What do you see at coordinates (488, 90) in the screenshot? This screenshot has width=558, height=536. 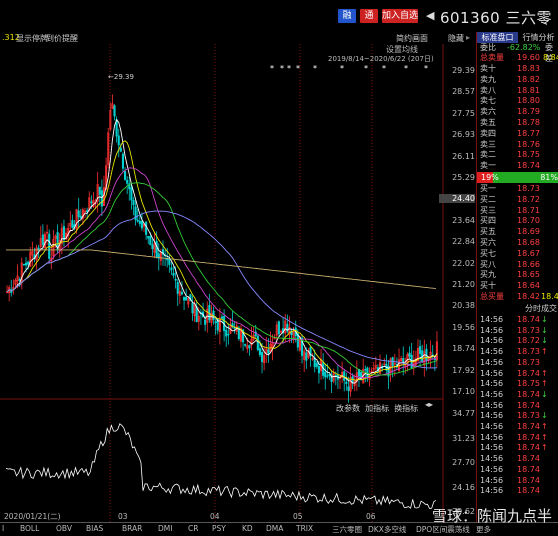 I see `sell-level-label: 卖八` at bounding box center [488, 90].